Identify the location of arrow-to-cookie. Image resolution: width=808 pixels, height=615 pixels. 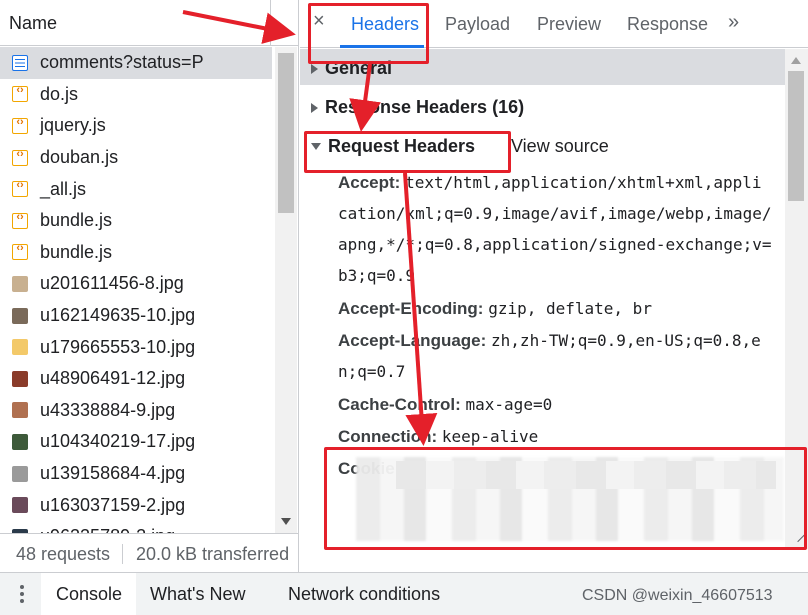
(420, 309).